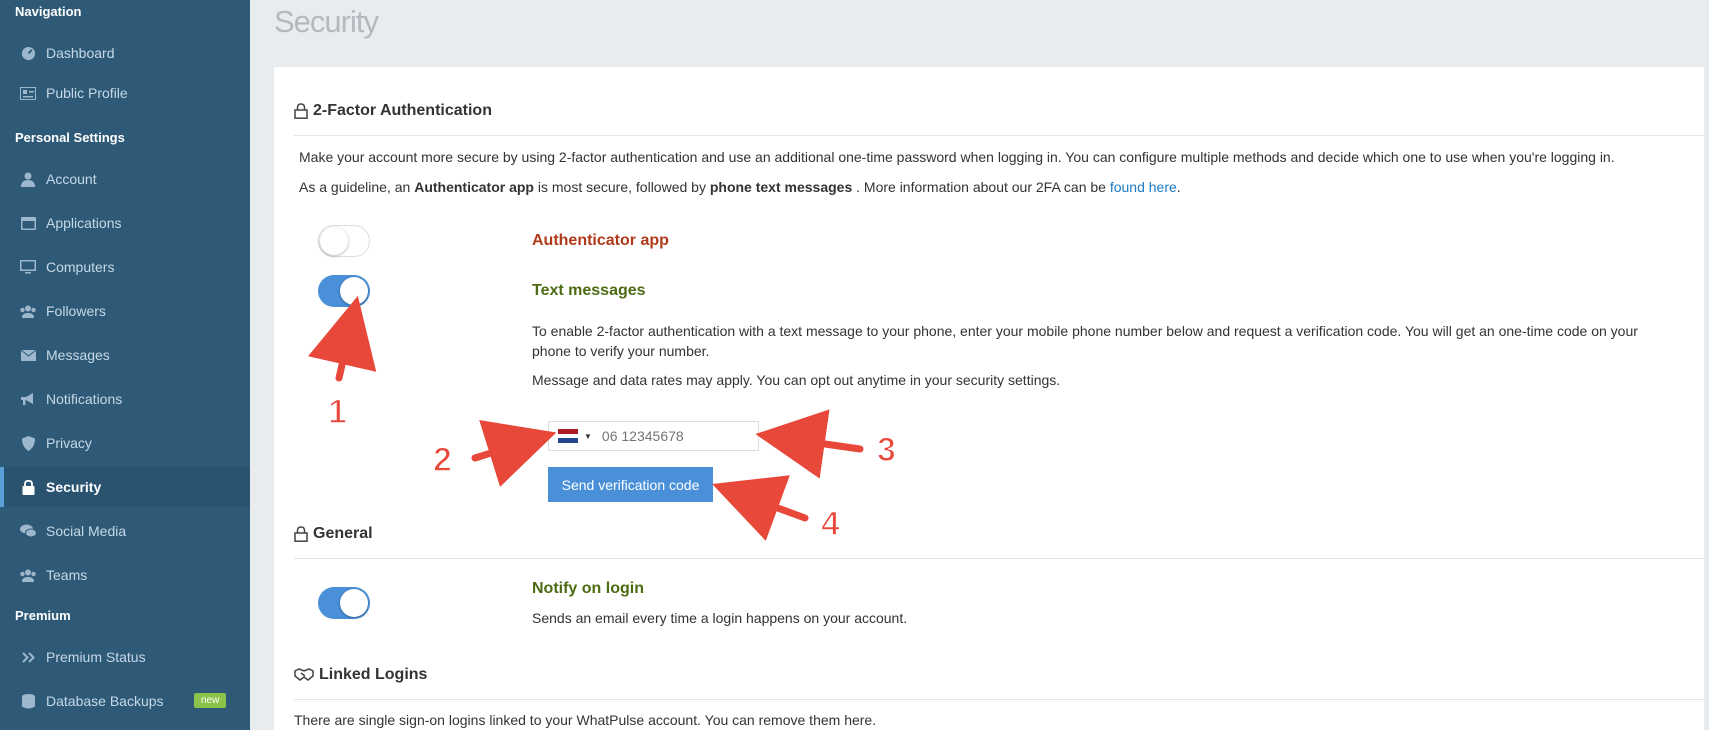 The width and height of the screenshot is (1709, 730). Describe the element at coordinates (210, 700) in the screenshot. I see `new-badge: new` at that location.